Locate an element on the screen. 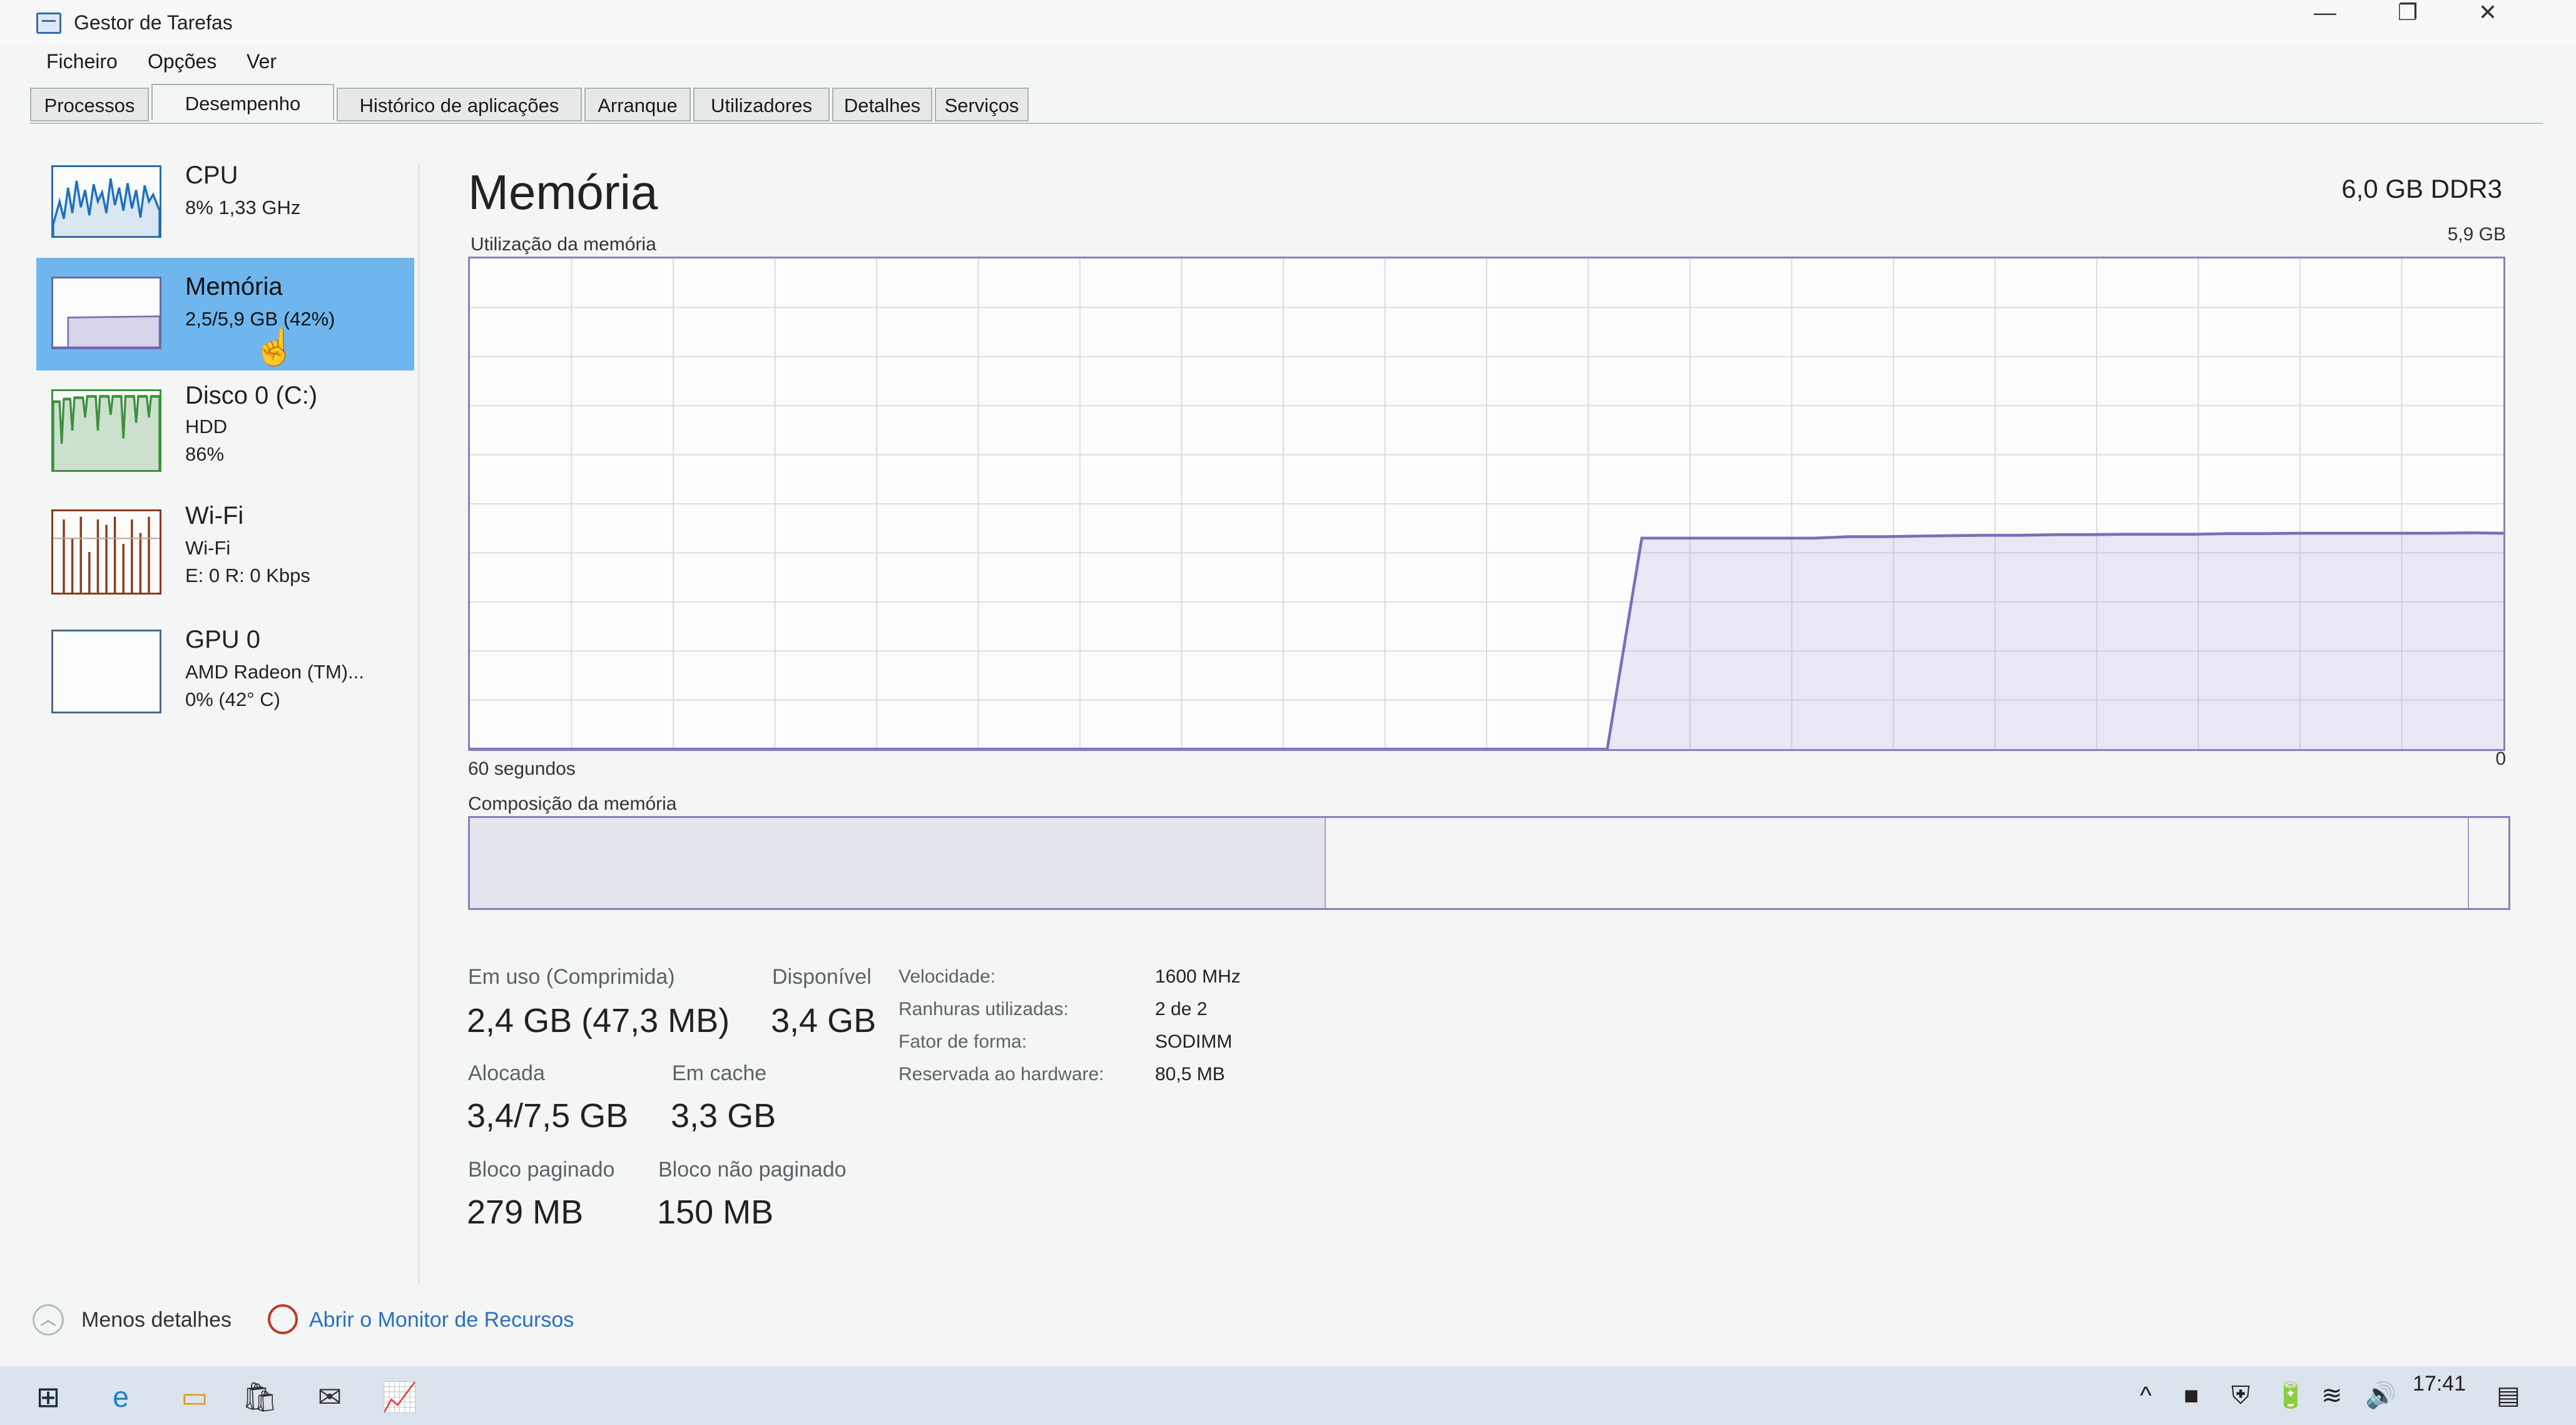 This screenshot has width=2576, height=1425. composition-standby-divider is located at coordinates (2468, 863).